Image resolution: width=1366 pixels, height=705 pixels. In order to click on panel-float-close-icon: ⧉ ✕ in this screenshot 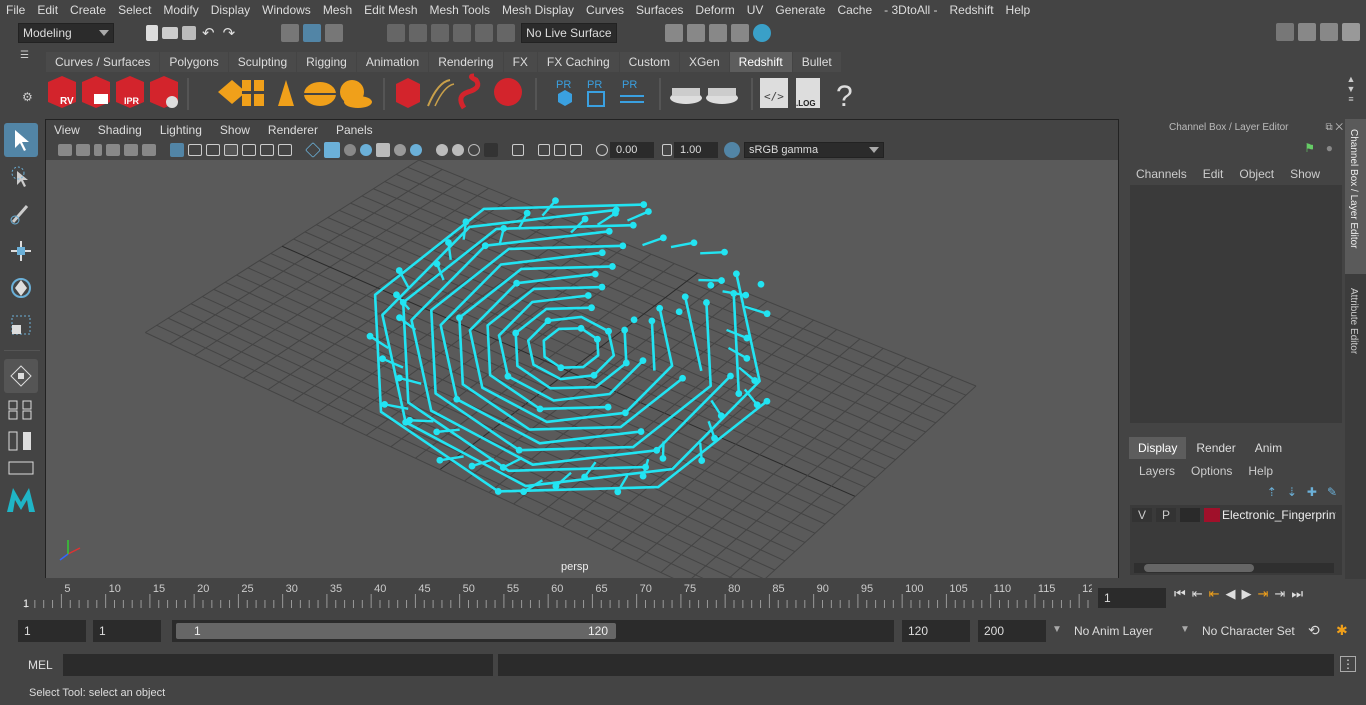, I will do `click(1334, 128)`.